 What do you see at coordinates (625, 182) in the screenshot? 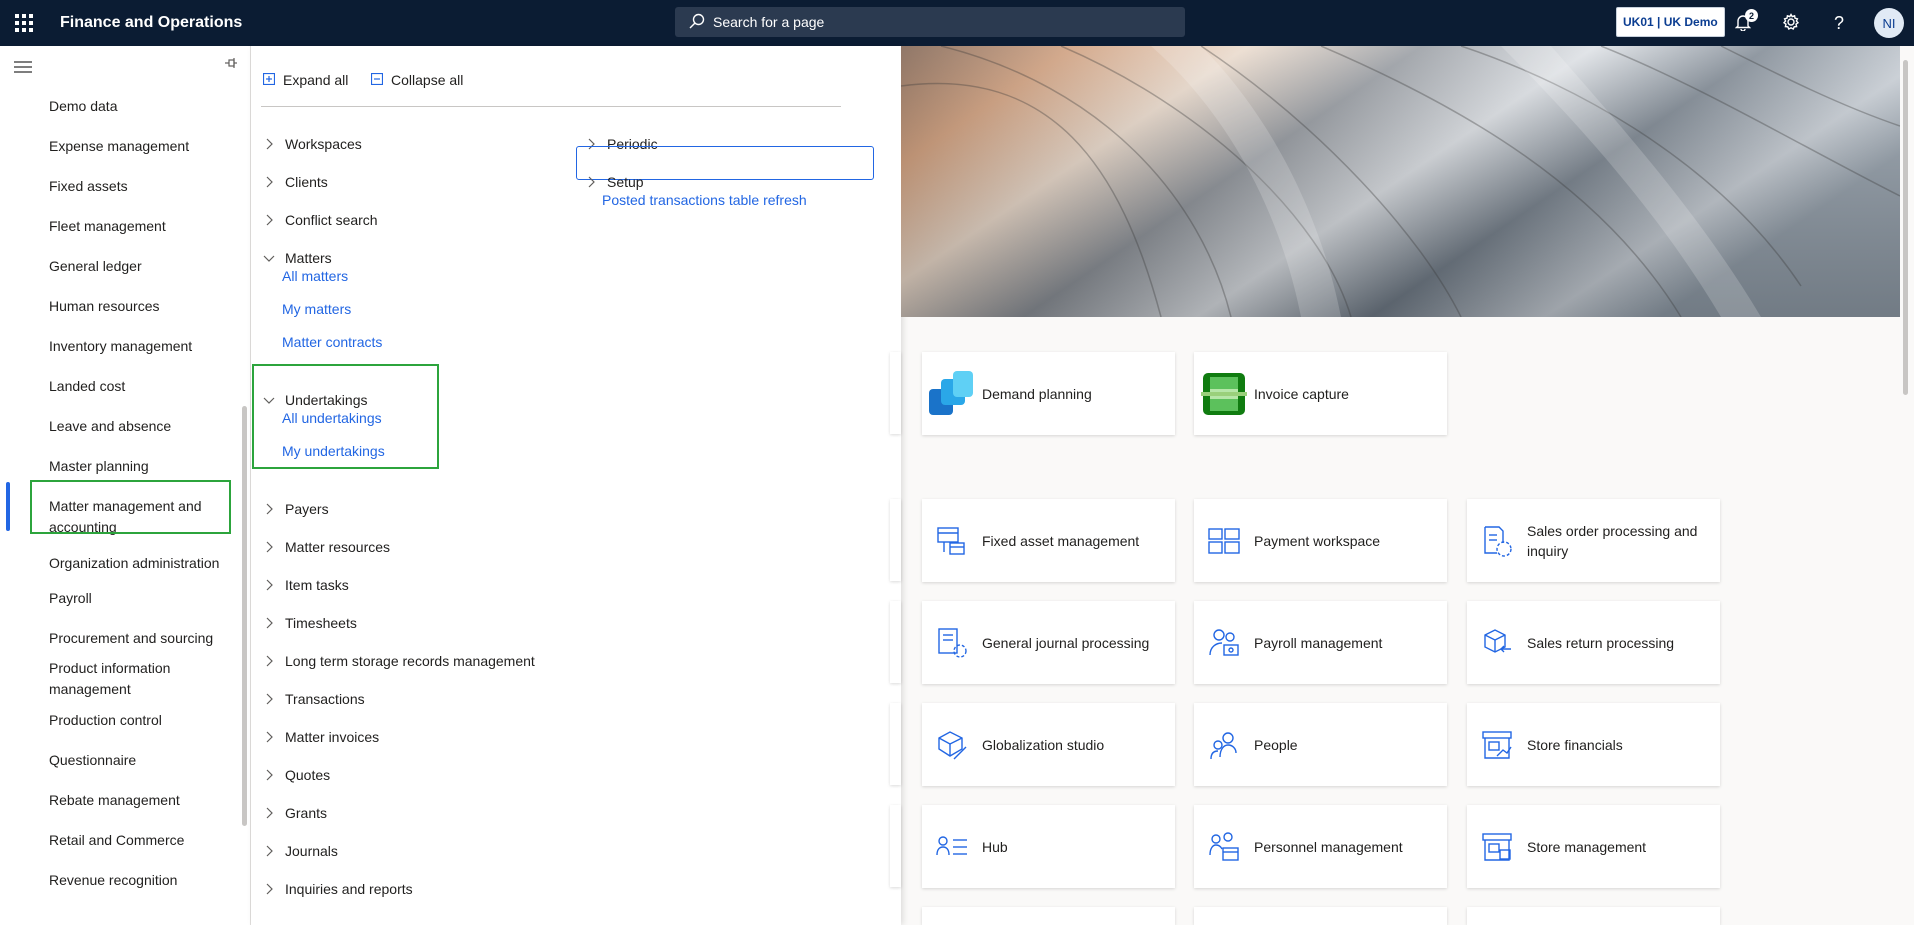
I see `tree-label: Setup` at bounding box center [625, 182].